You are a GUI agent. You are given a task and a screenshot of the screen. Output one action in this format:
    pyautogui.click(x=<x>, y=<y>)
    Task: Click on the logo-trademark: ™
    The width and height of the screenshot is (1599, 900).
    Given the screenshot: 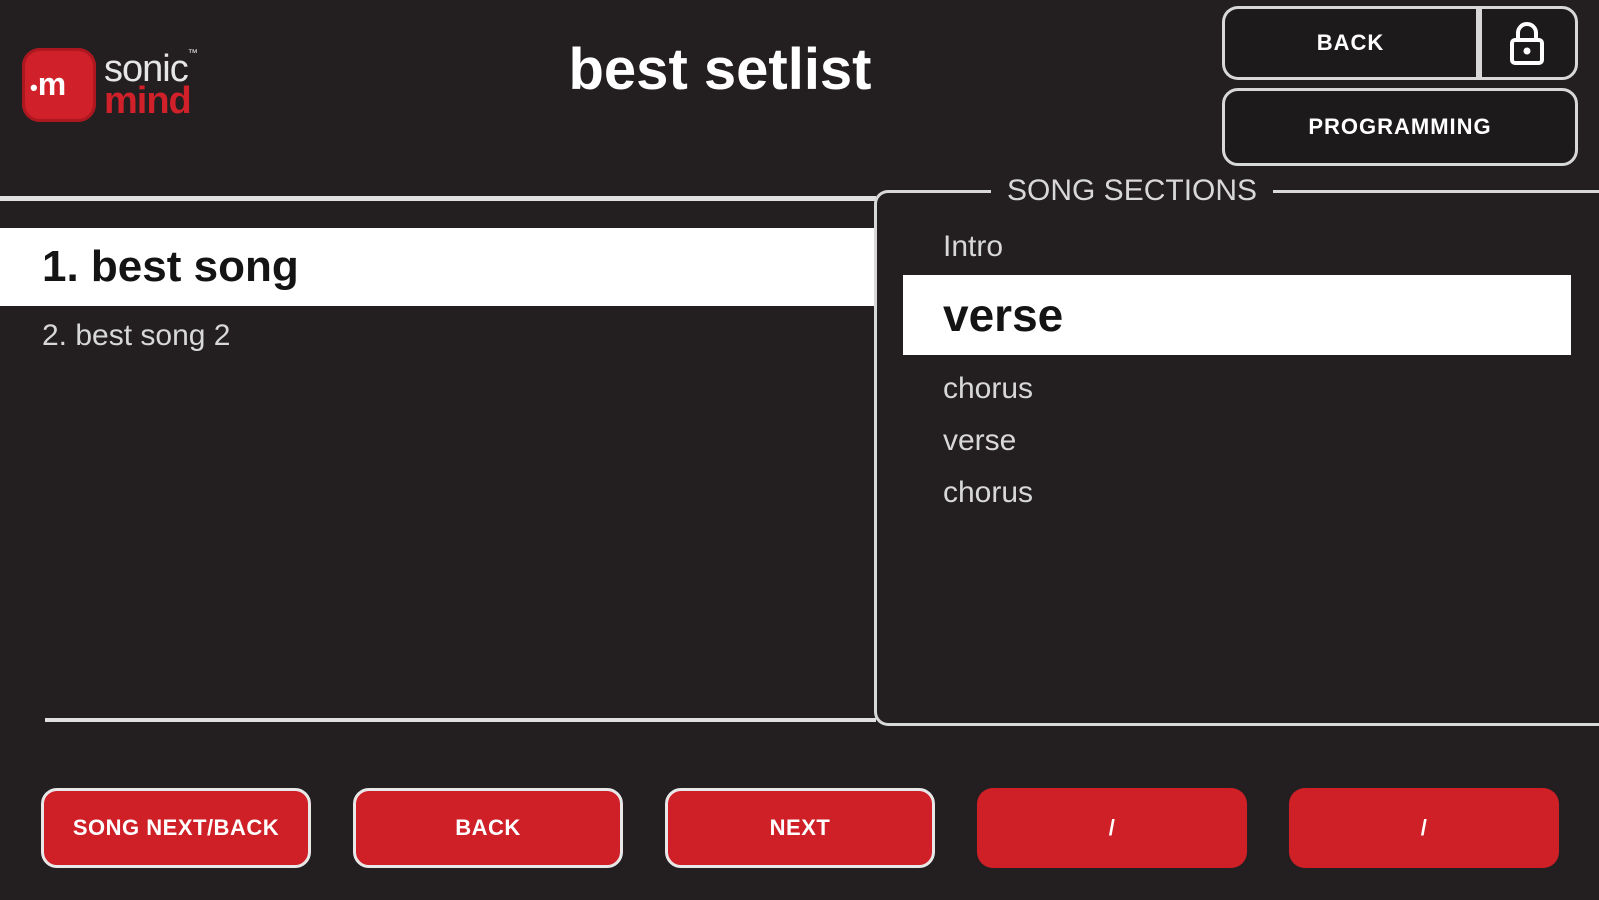 What is the action you would take?
    pyautogui.click(x=192, y=53)
    